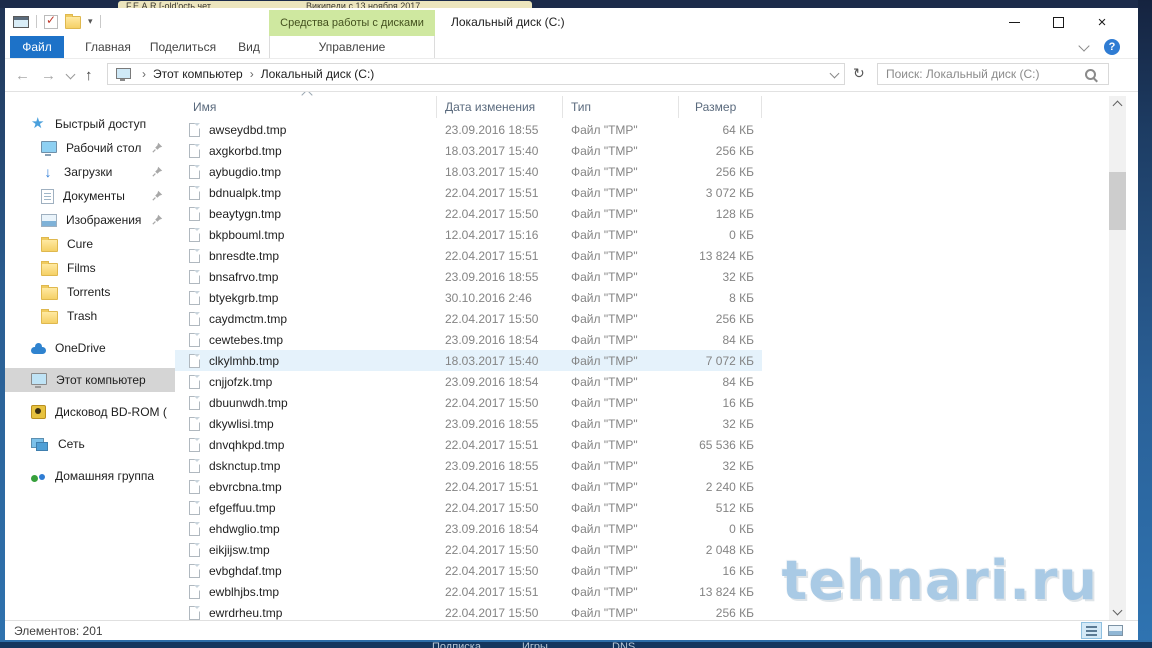 This screenshot has width=1152, height=648. What do you see at coordinates (90, 244) in the screenshot?
I see `sidebar-item-cure: Cure` at bounding box center [90, 244].